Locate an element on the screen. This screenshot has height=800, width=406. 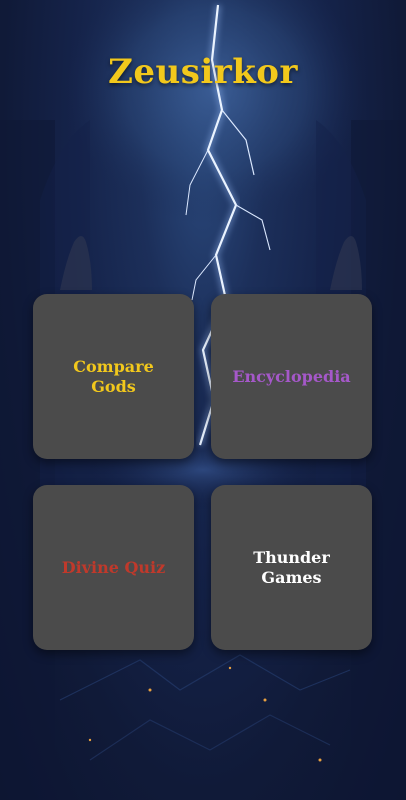
thunder-games-button: Thunder Games is located at coordinates (291, 567).